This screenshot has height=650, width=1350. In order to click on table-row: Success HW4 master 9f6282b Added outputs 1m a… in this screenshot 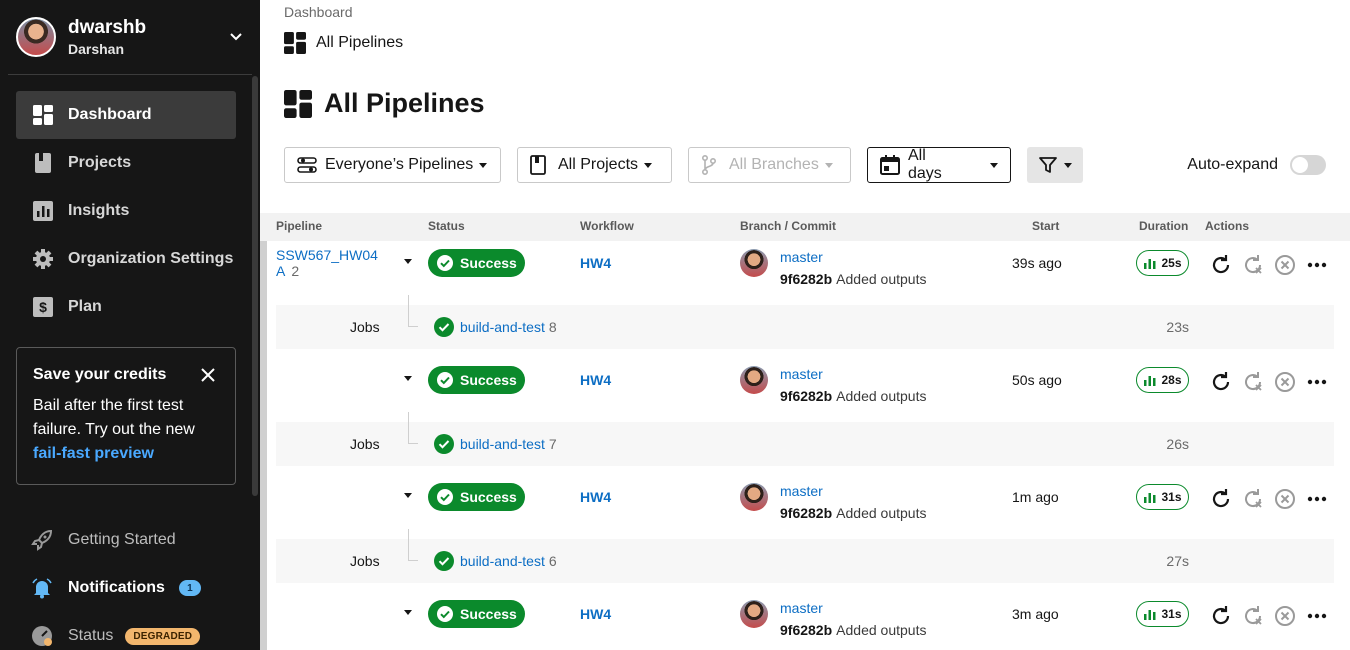, I will do `click(805, 504)`.